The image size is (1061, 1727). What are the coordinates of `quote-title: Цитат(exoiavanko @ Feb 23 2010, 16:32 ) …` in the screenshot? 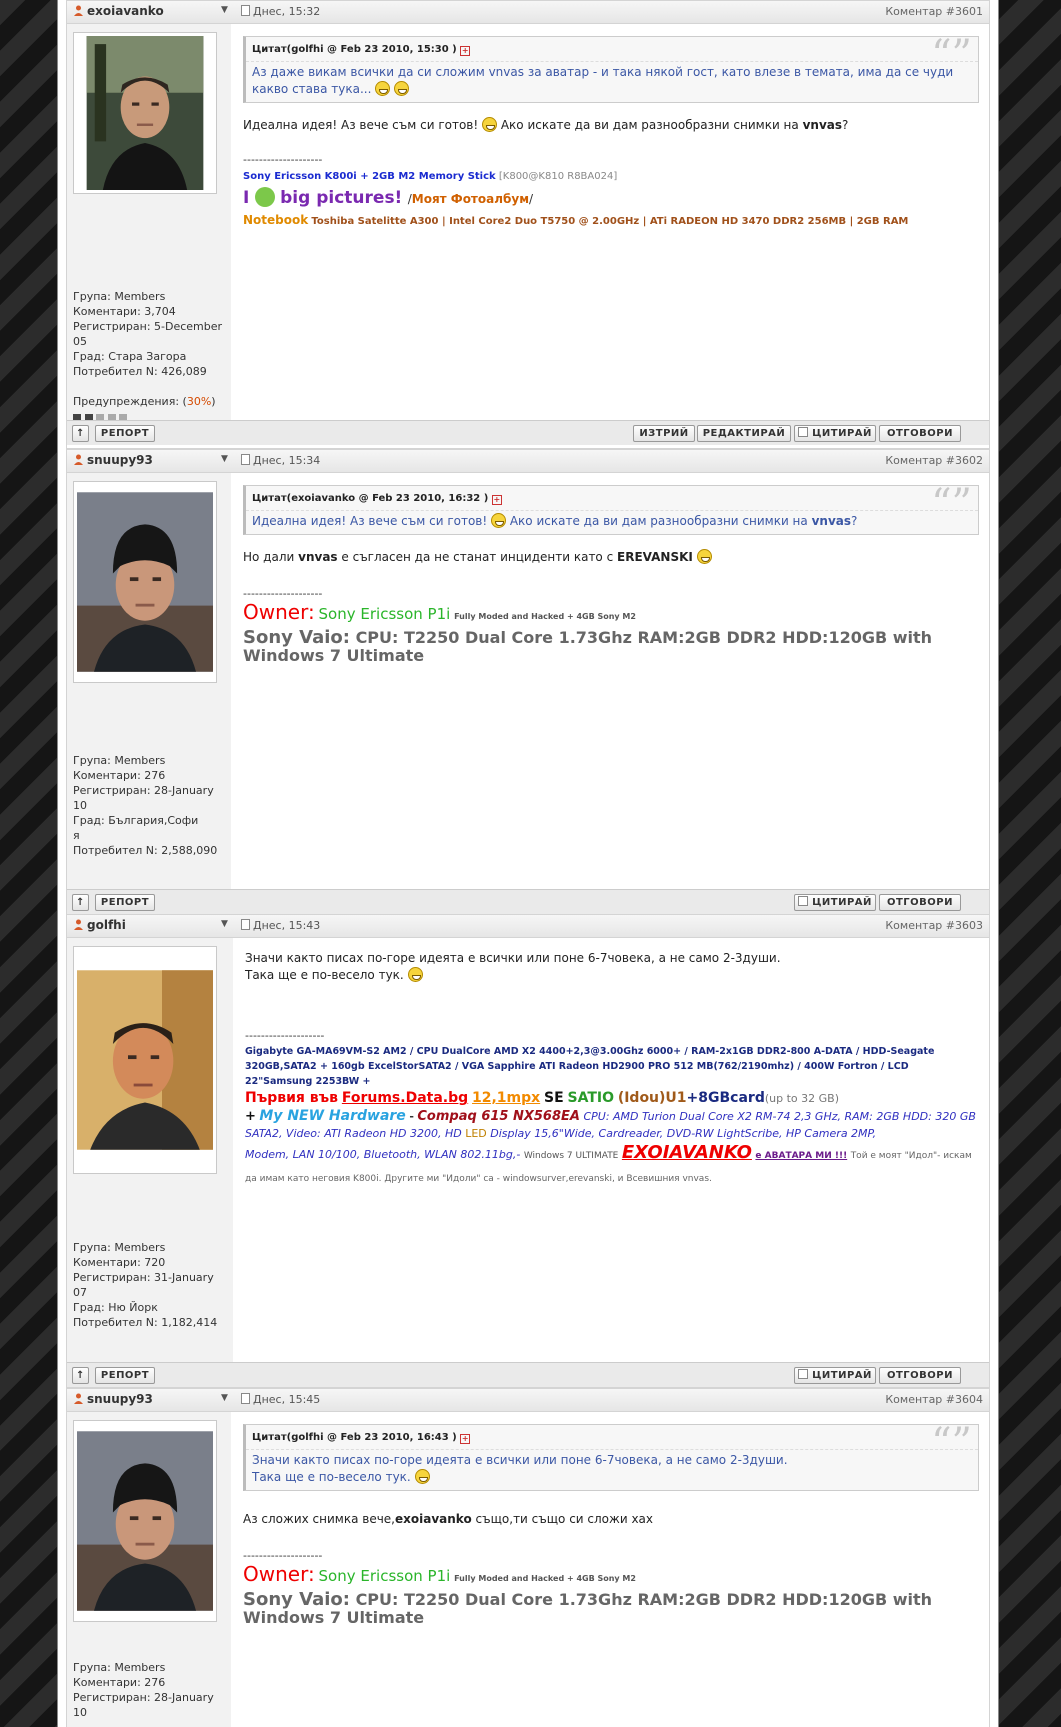 It's located at (377, 499).